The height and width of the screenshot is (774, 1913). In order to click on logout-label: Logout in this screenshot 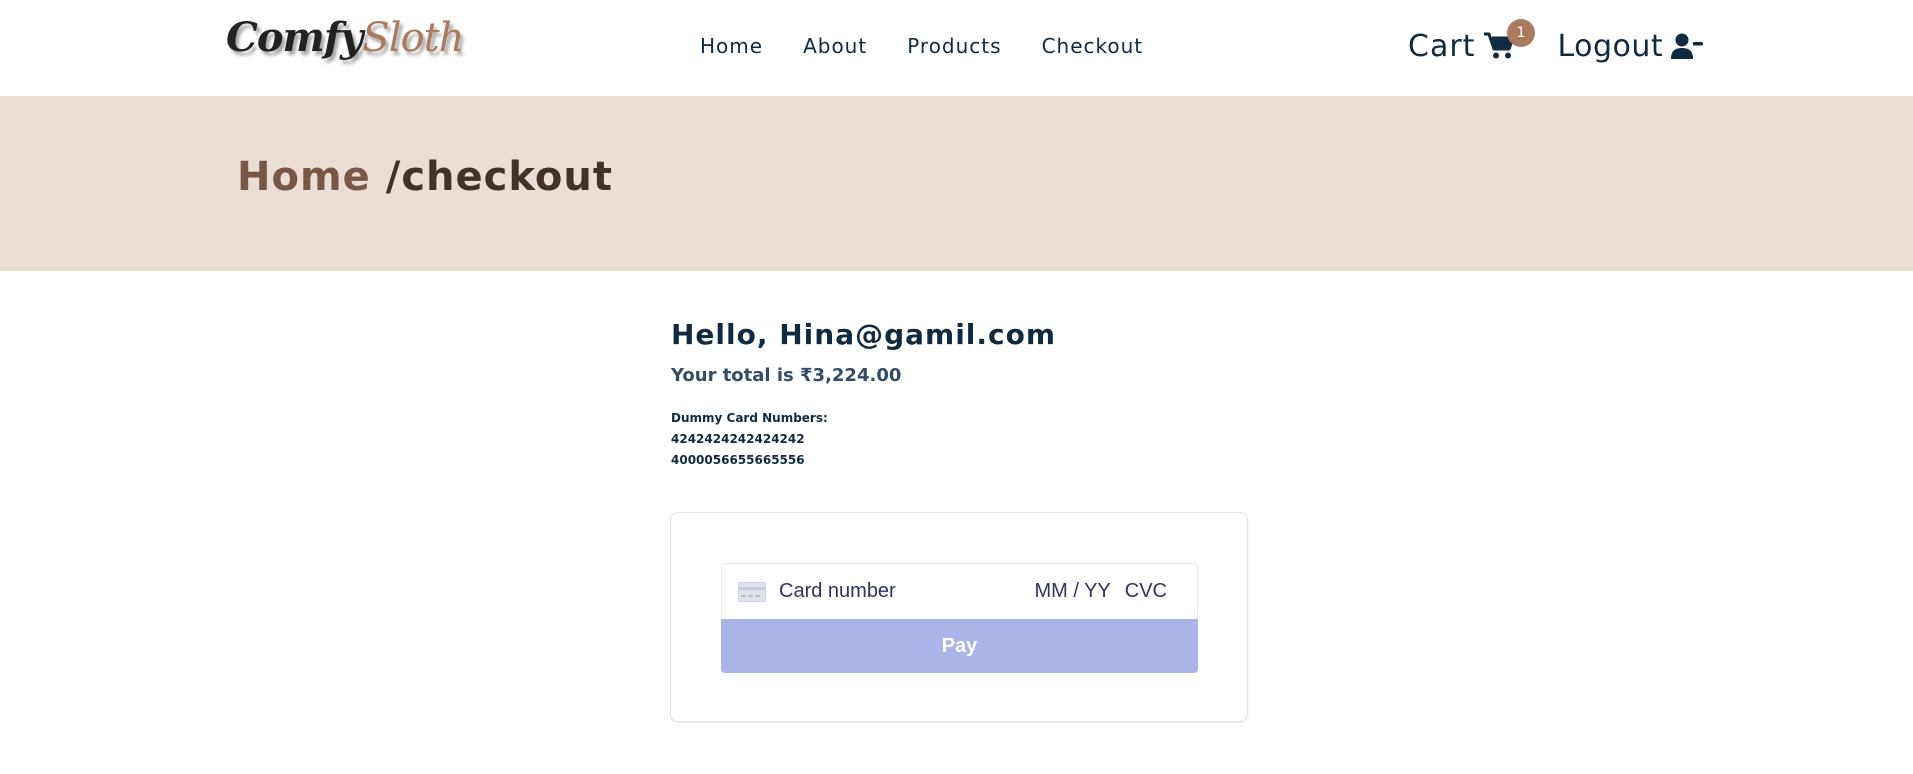, I will do `click(1610, 46)`.